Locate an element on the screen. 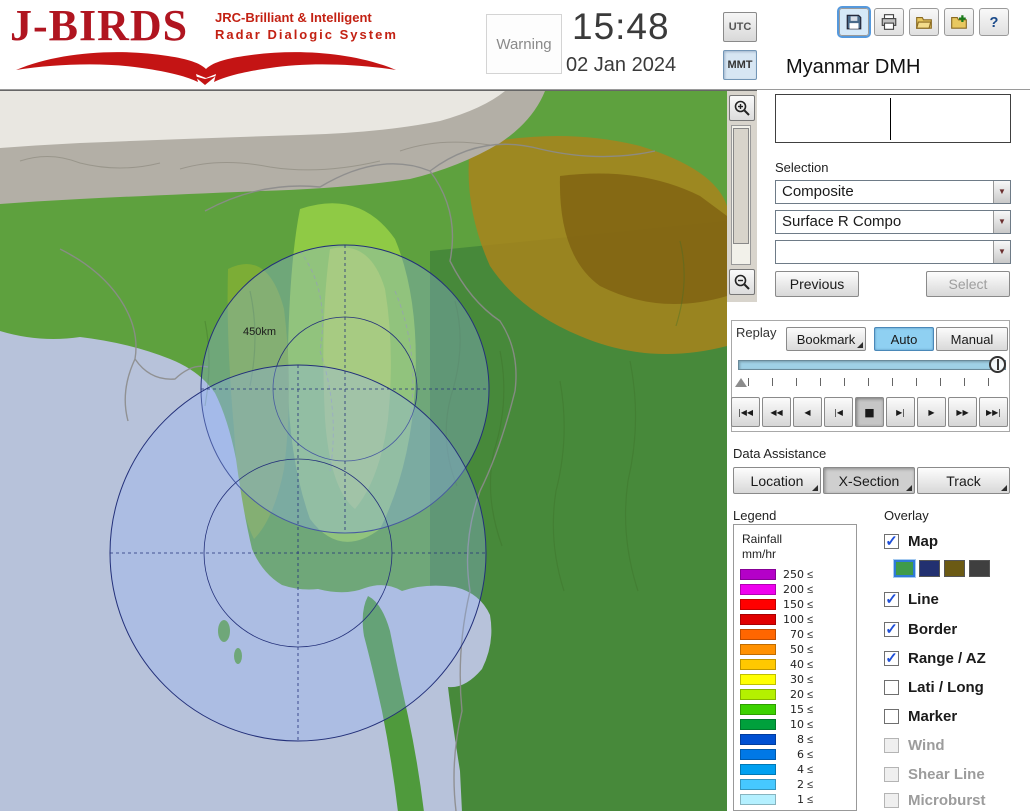  utc-button: UTC is located at coordinates (740, 27).